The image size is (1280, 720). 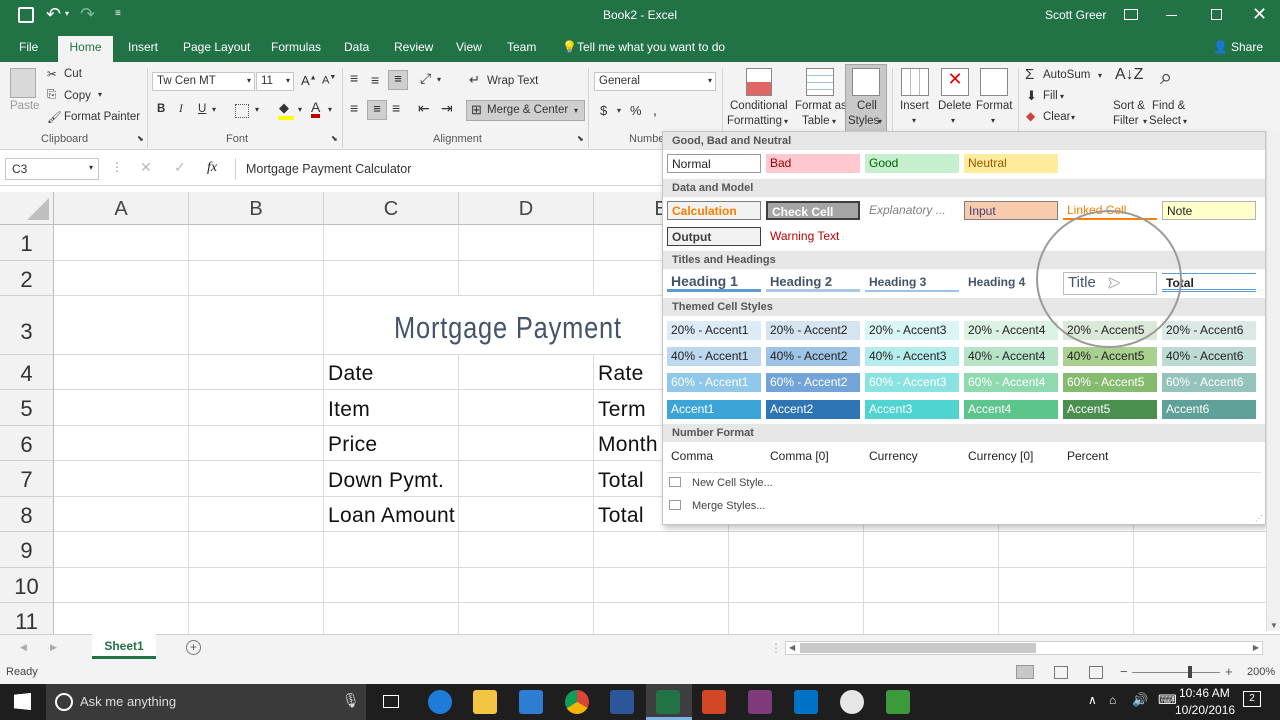 I want to click on format-painter-button: Format Painter, so click(x=102, y=117).